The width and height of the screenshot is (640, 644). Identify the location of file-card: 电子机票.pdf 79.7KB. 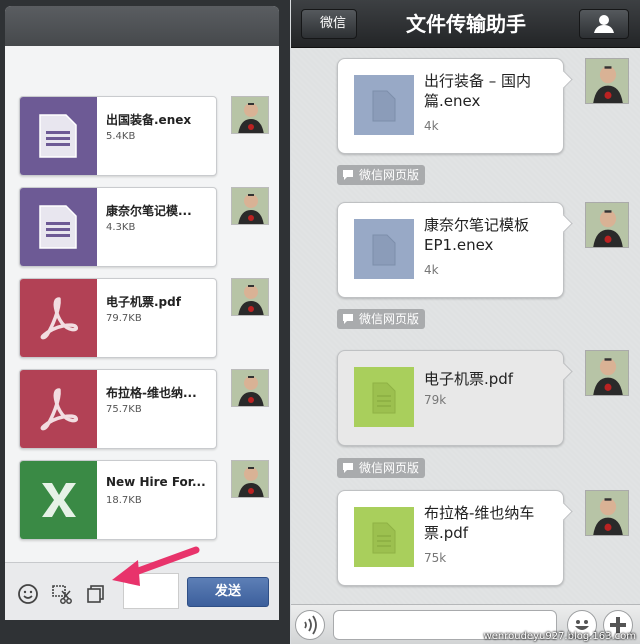
(118, 318).